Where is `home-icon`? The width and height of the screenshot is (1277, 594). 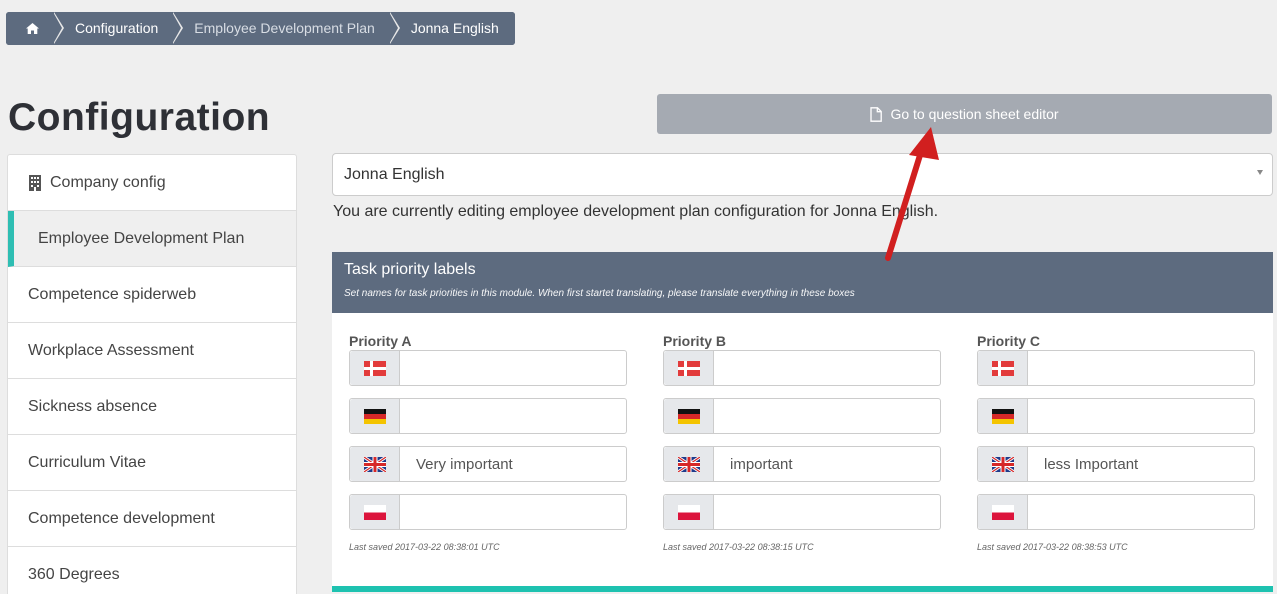
home-icon is located at coordinates (32, 28).